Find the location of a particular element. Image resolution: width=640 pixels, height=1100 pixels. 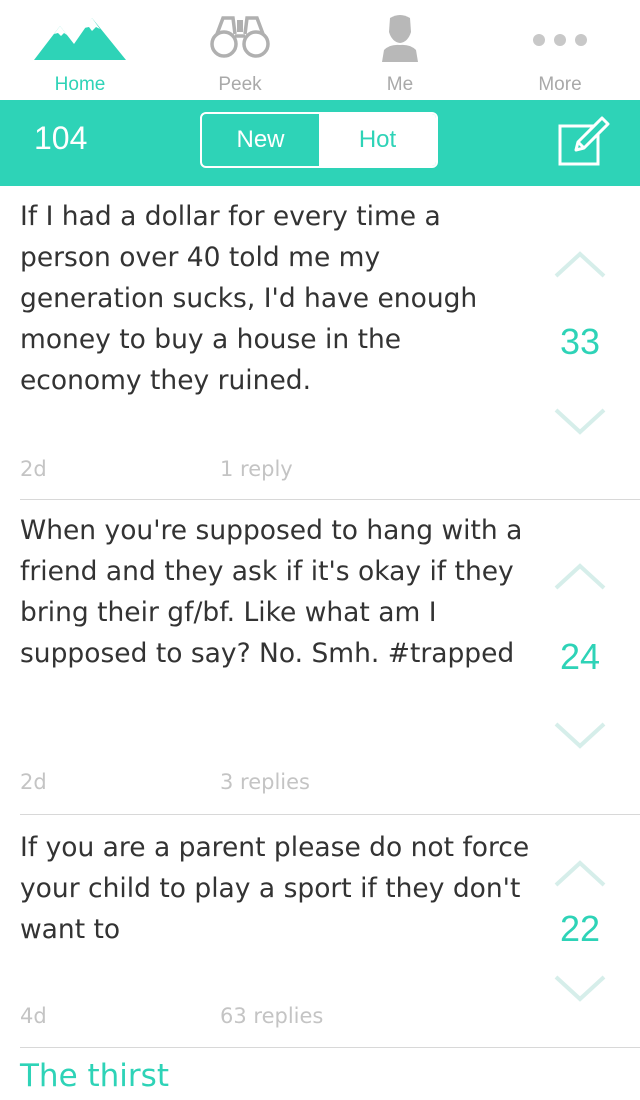

top-nav: Home Peek Me More is located at coordinates (320, 50).